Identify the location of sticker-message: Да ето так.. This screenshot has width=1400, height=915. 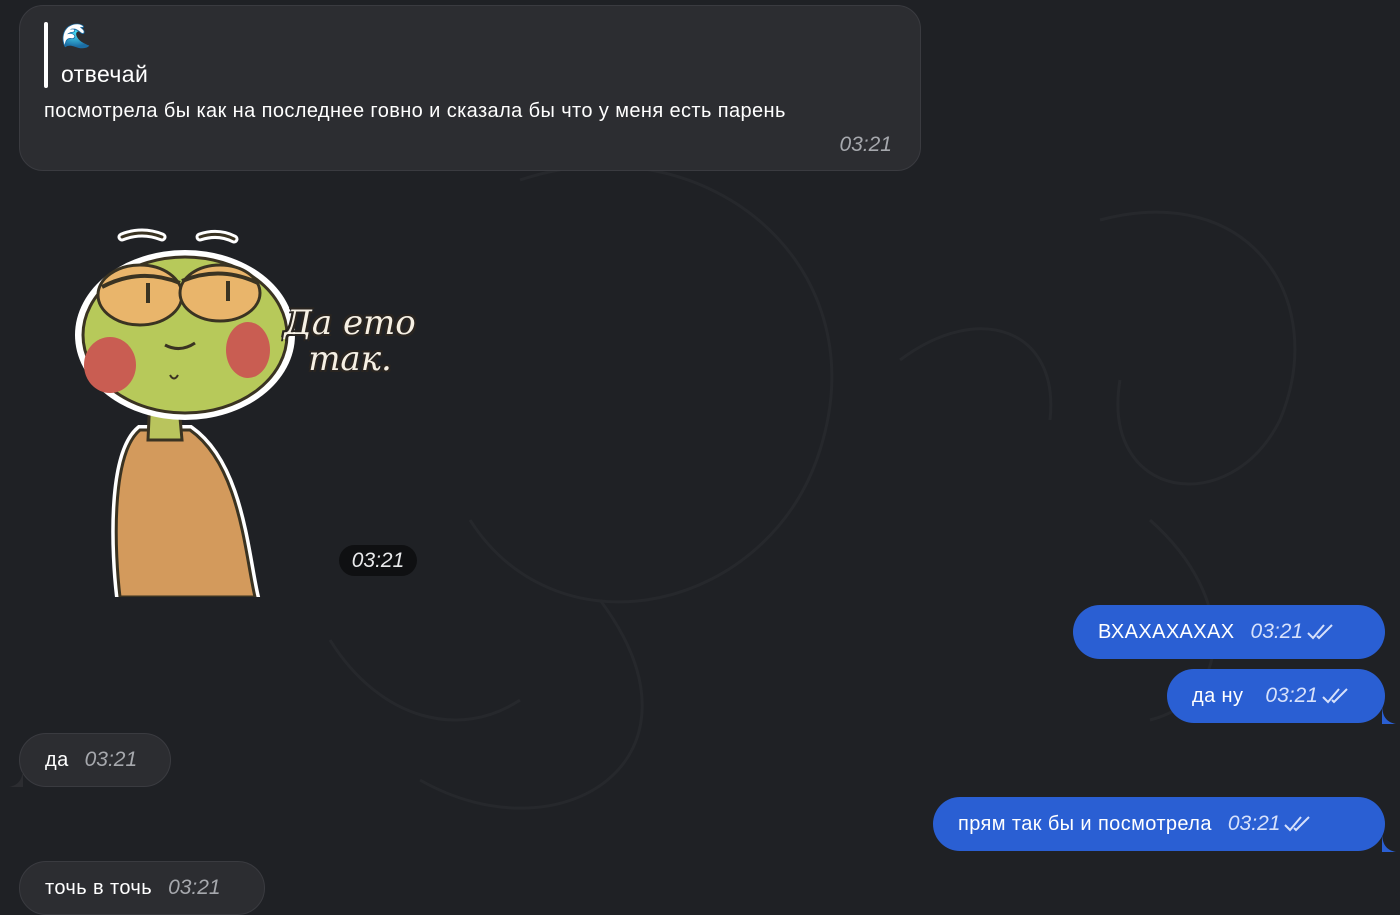
(250, 413).